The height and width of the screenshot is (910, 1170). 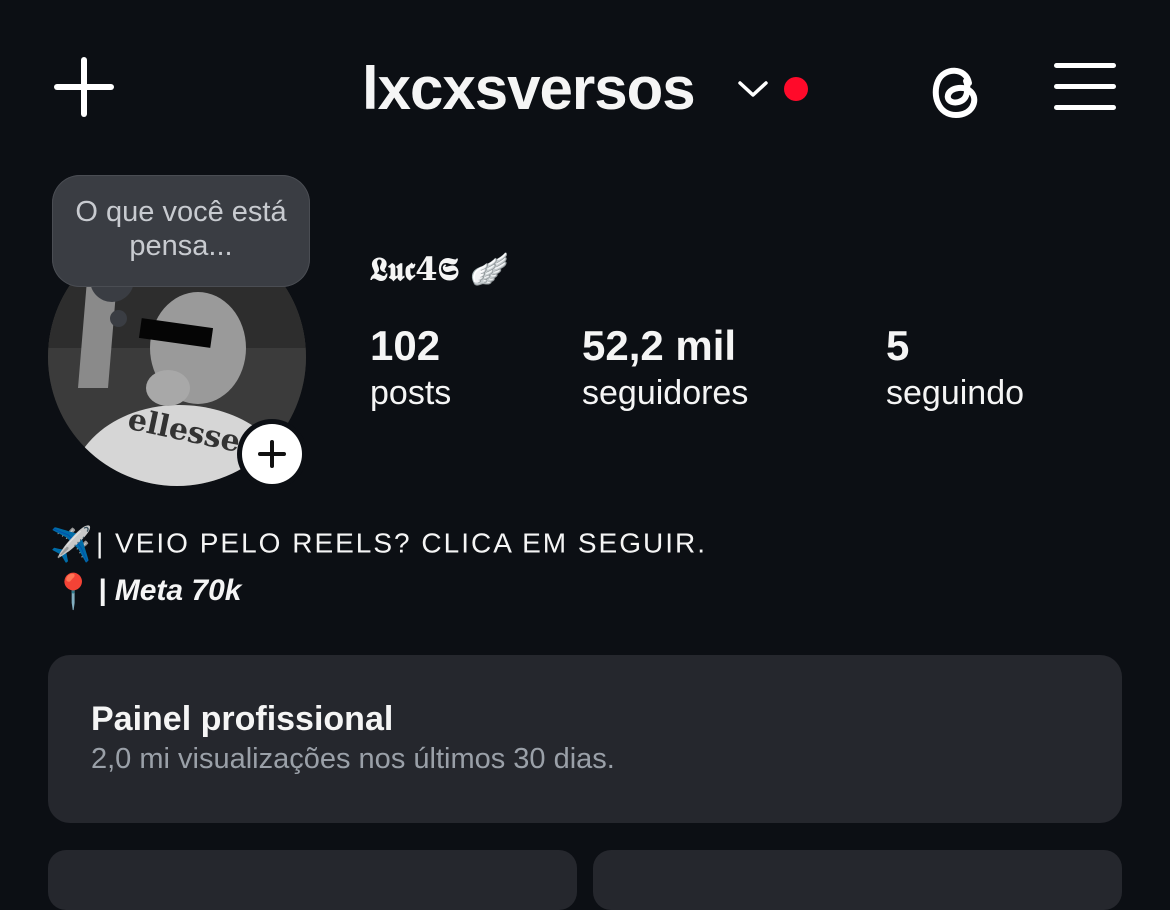 I want to click on notification-dot, so click(x=796, y=89).